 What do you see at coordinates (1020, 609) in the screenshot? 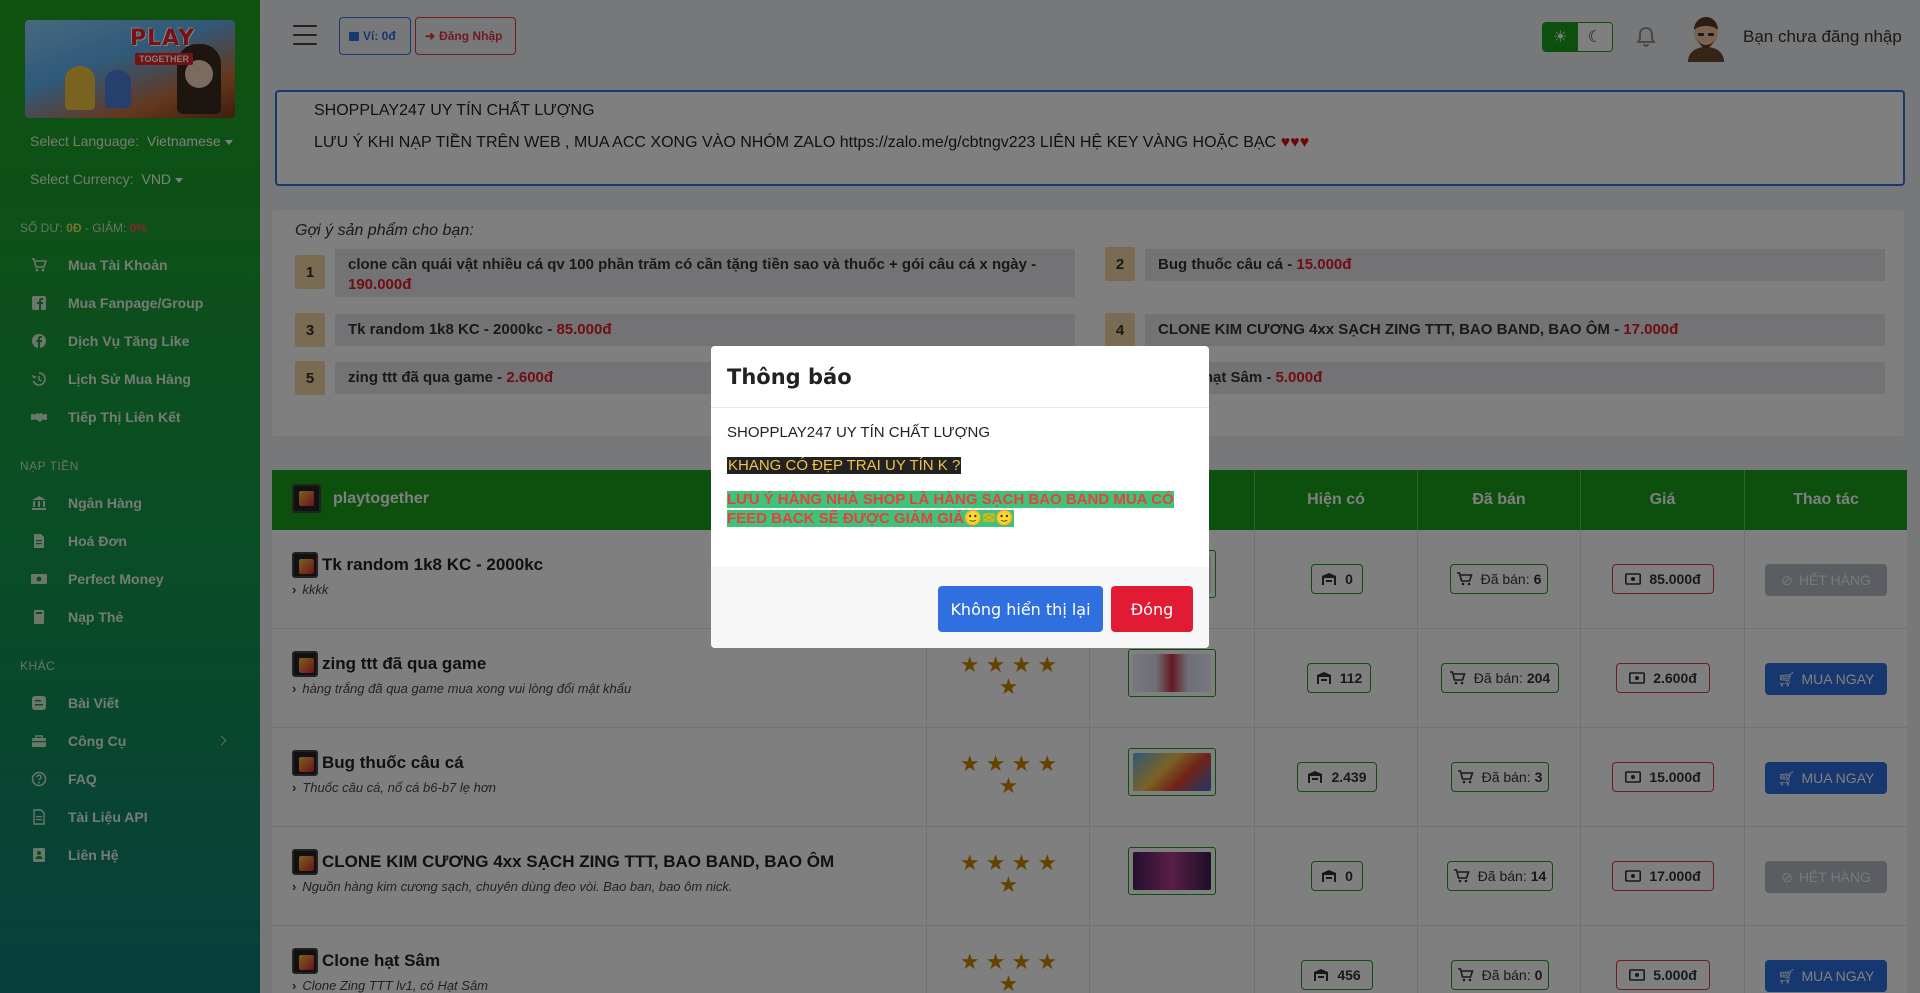
I see `dont-show-again-button: Không hiển thị lại` at bounding box center [1020, 609].